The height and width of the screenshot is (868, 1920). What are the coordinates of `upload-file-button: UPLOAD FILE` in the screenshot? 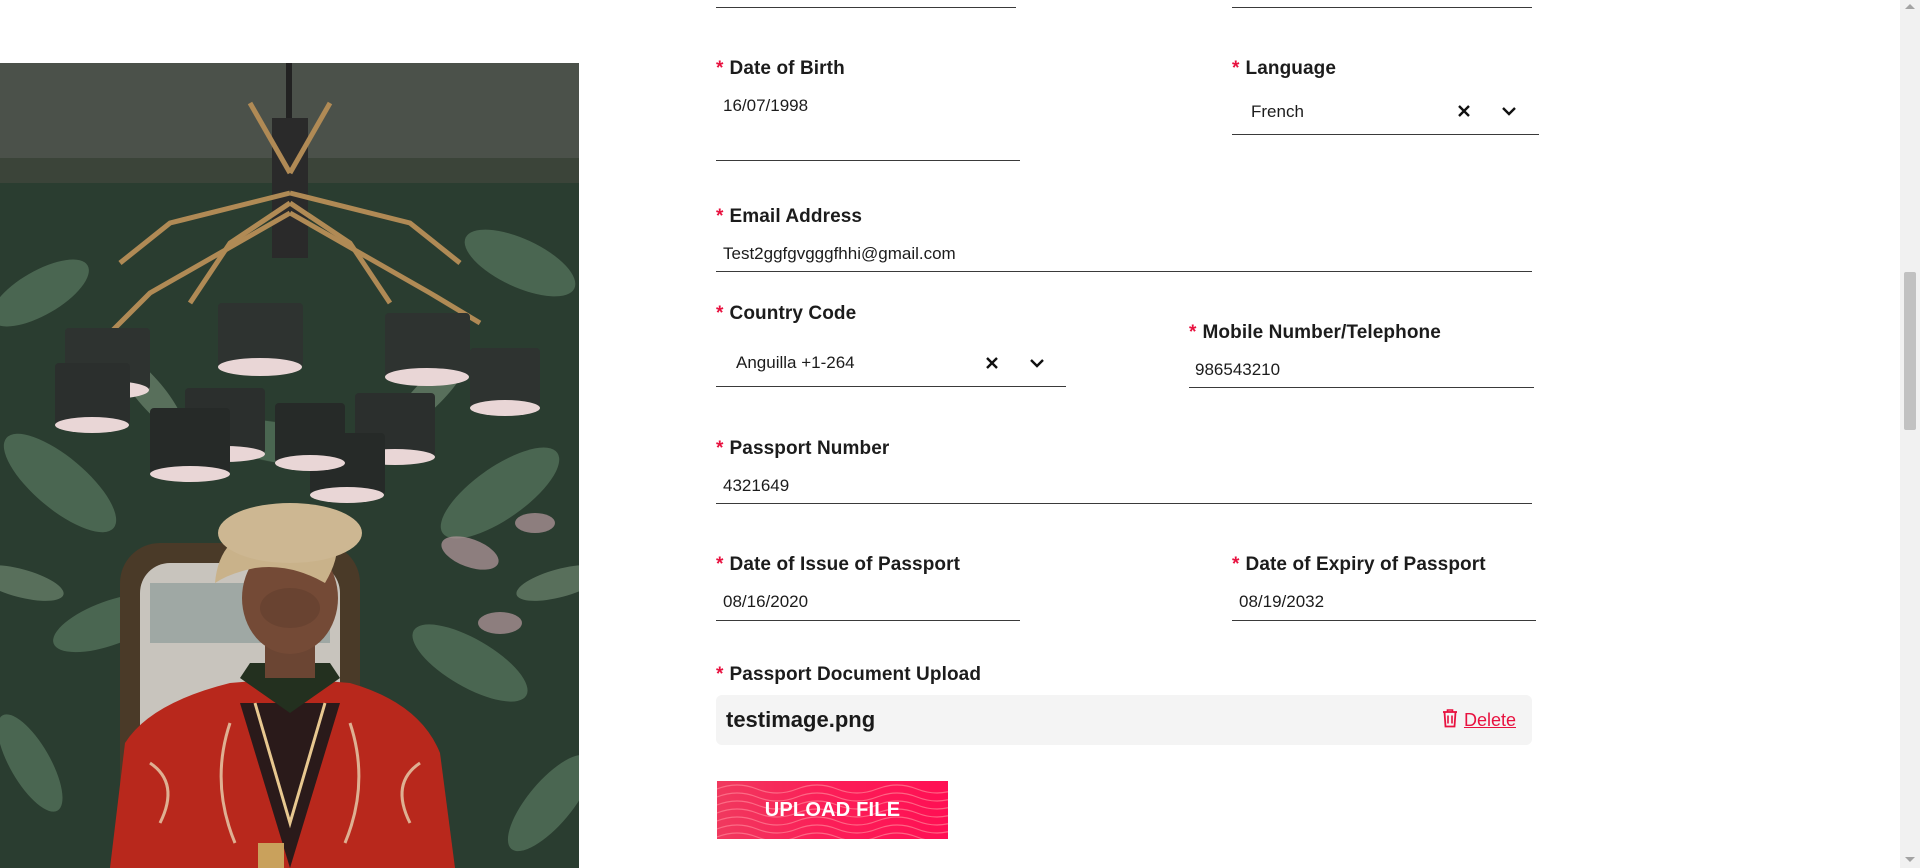 It's located at (832, 810).